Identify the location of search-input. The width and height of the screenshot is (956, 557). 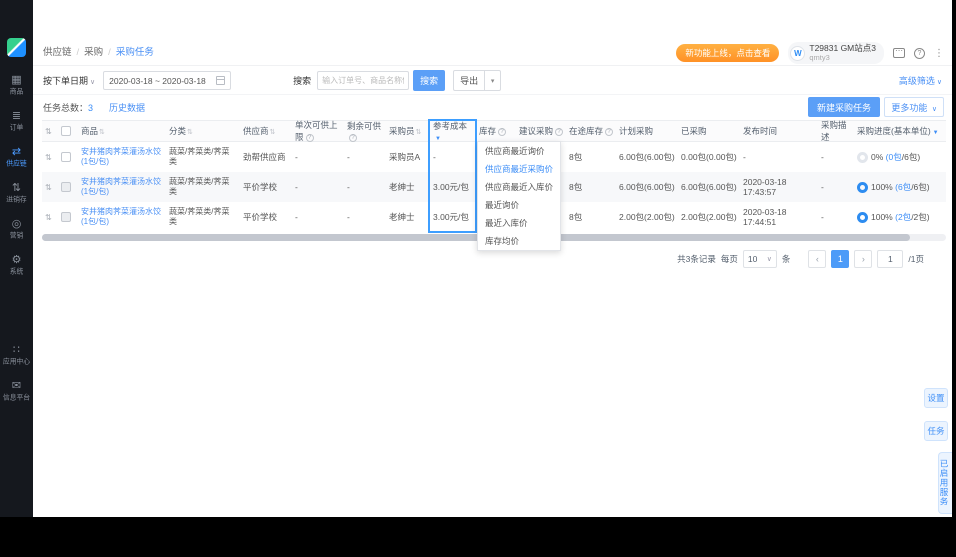
(363, 80).